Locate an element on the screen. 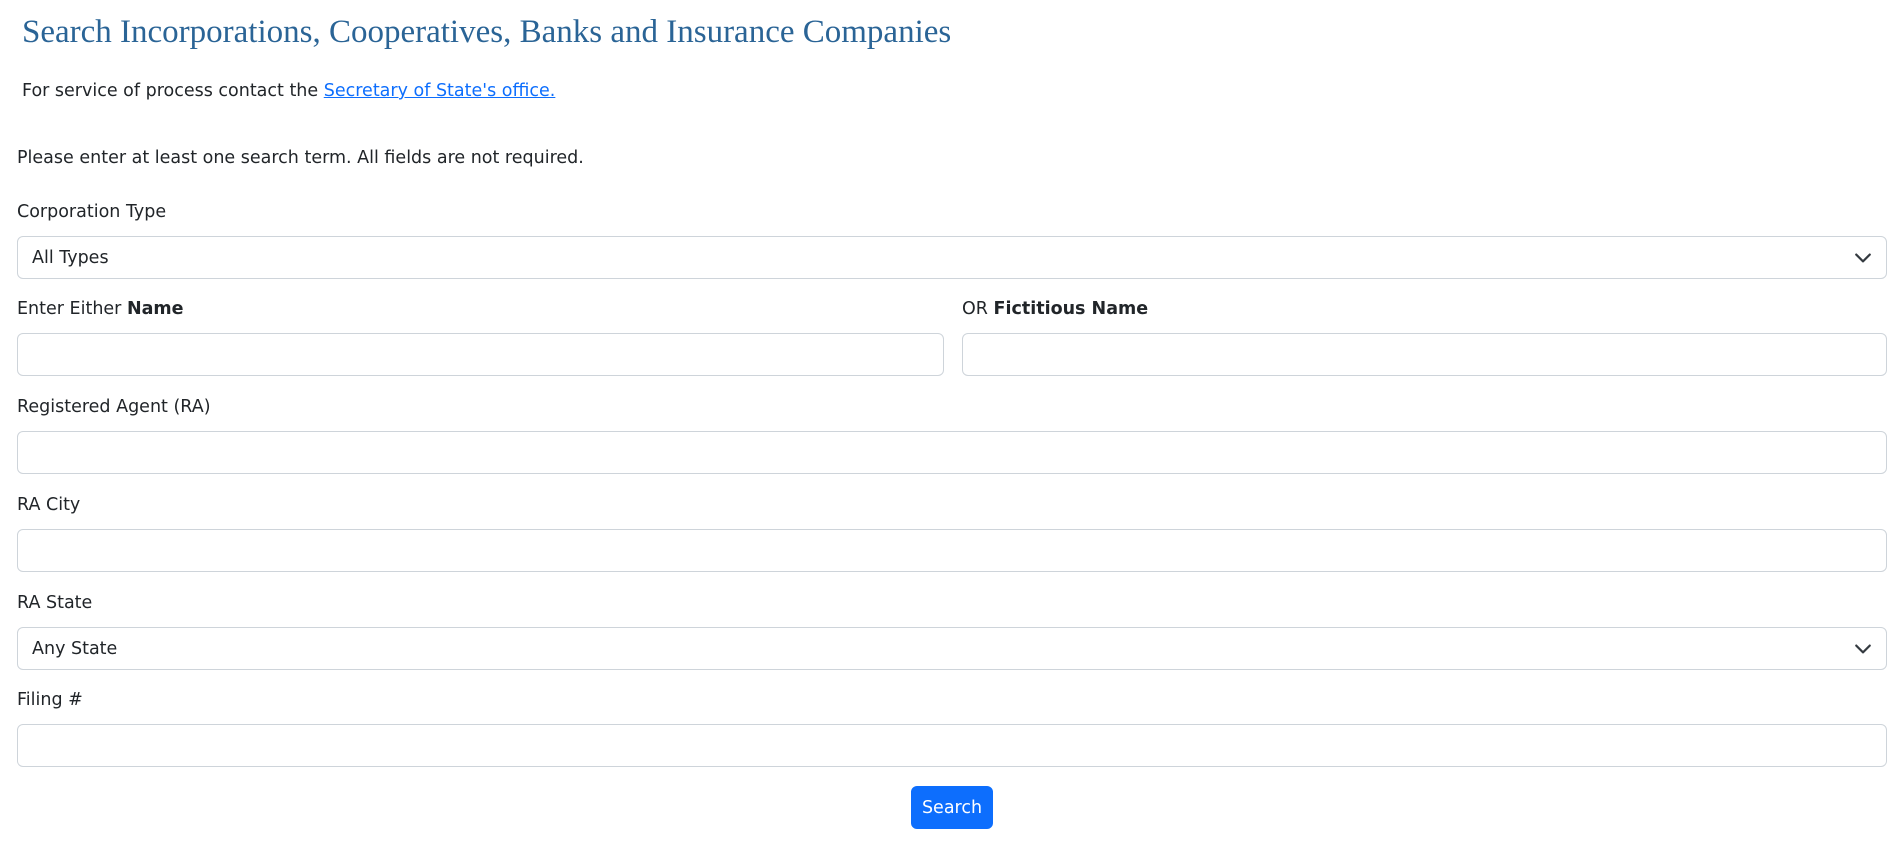 The width and height of the screenshot is (1891, 841). fictitious-name-label: OR Fictitious Name is located at coordinates (1055, 309).